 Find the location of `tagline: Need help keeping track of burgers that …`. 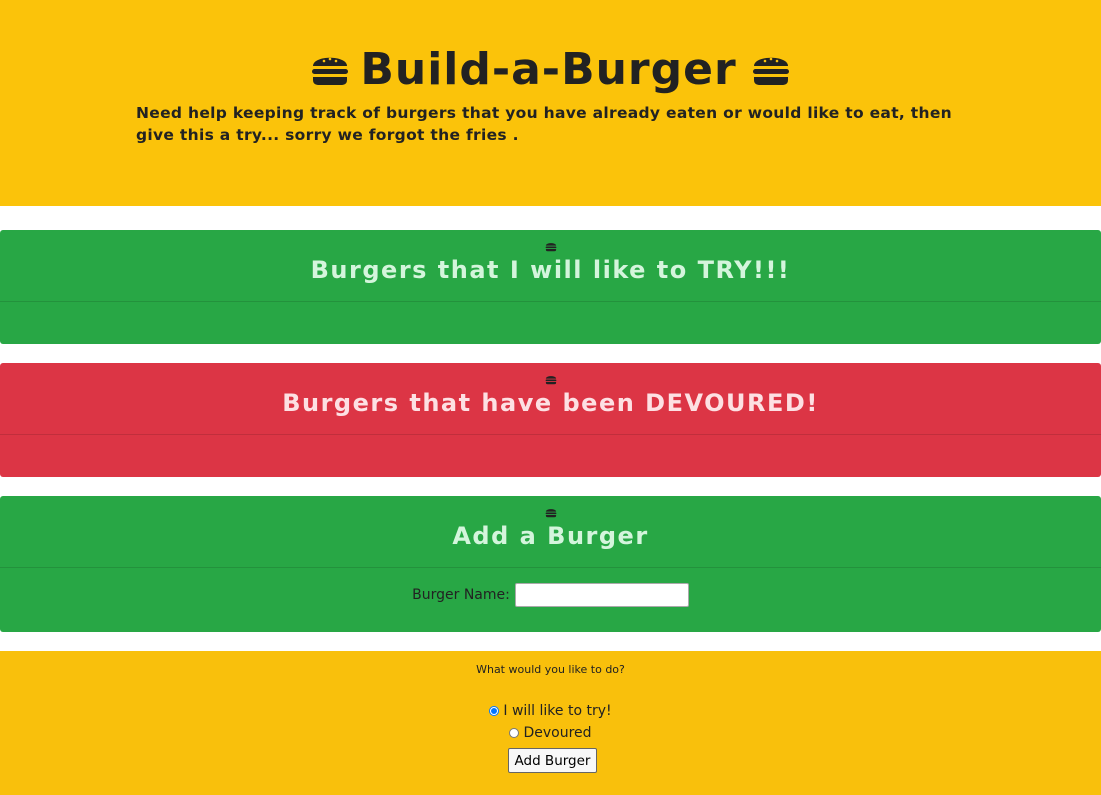

tagline: Need help keeping track of burgers that … is located at coordinates (544, 124).